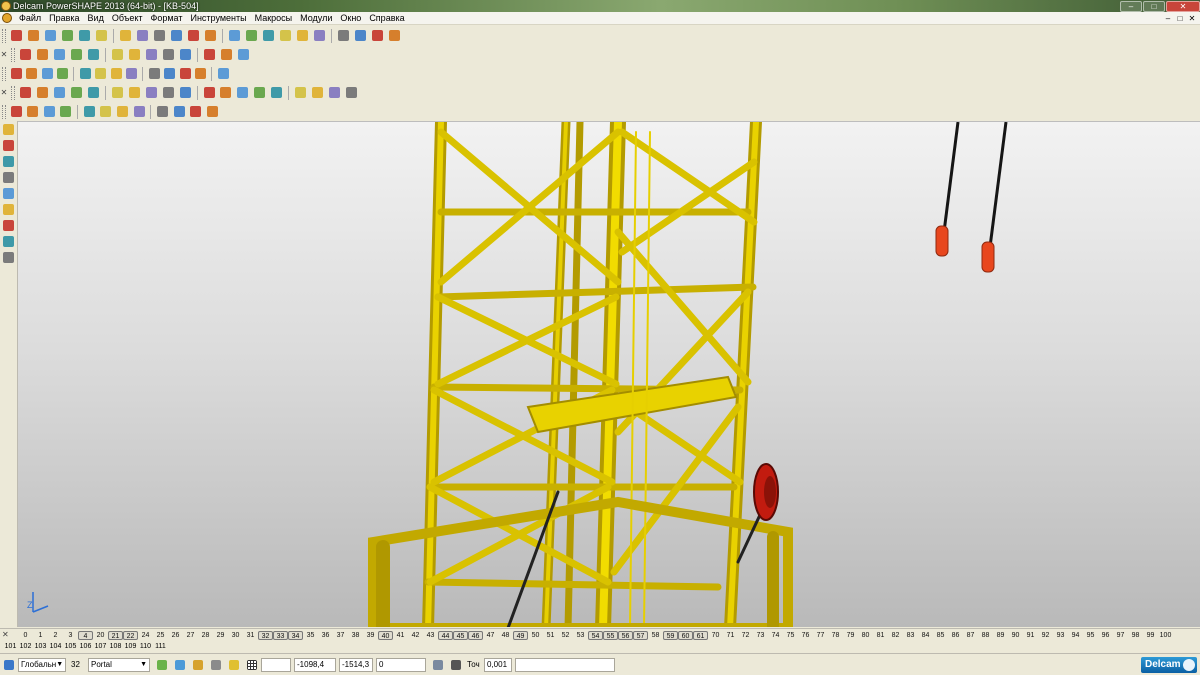 This screenshot has height=675, width=1200. Describe the element at coordinates (105, 111) in the screenshot. I see `cam-icon` at that location.